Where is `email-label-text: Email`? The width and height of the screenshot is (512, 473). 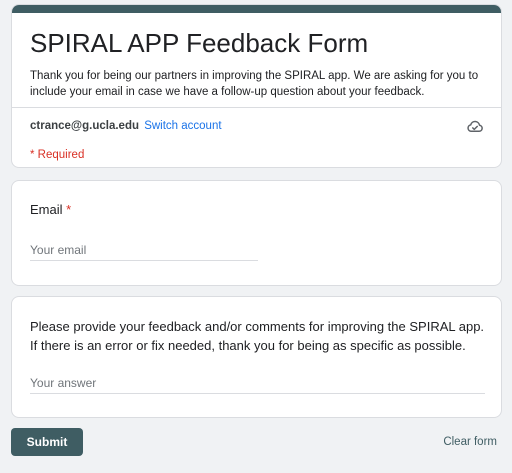
email-label-text: Email is located at coordinates (46, 209).